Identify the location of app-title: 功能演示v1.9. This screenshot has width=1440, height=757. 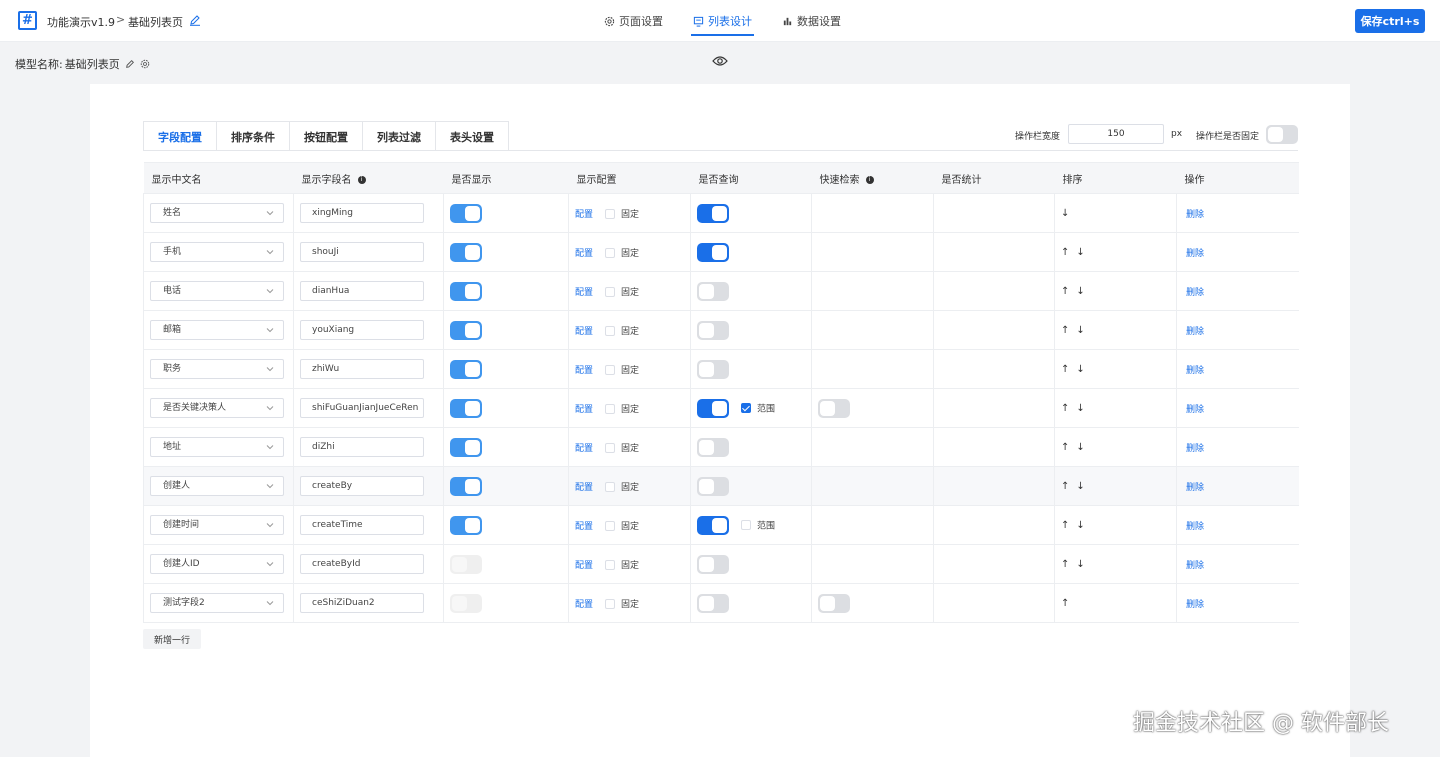
(81, 22).